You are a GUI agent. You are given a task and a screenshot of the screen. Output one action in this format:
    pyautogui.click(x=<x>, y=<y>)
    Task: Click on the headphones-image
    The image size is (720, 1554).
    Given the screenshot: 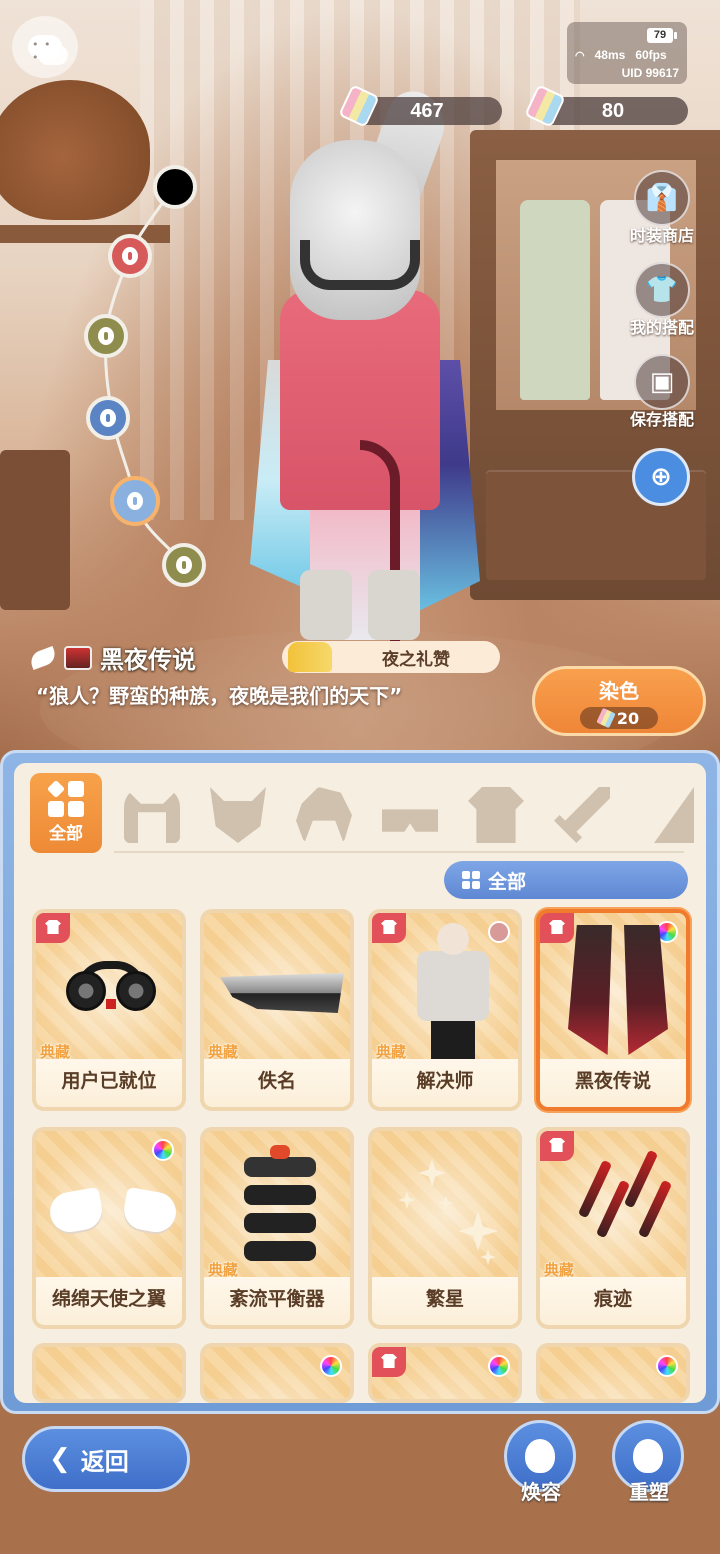 What is the action you would take?
    pyautogui.click(x=111, y=988)
    